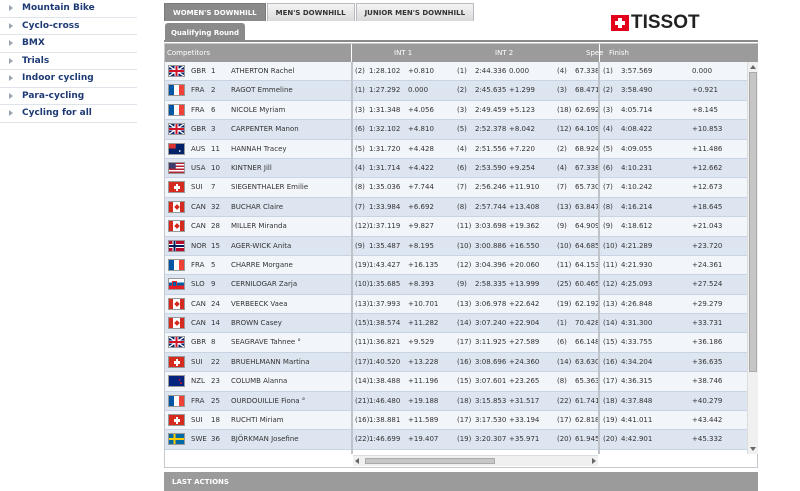  What do you see at coordinates (637, 148) in the screenshot?
I see `finish-time: 4:09.055` at bounding box center [637, 148].